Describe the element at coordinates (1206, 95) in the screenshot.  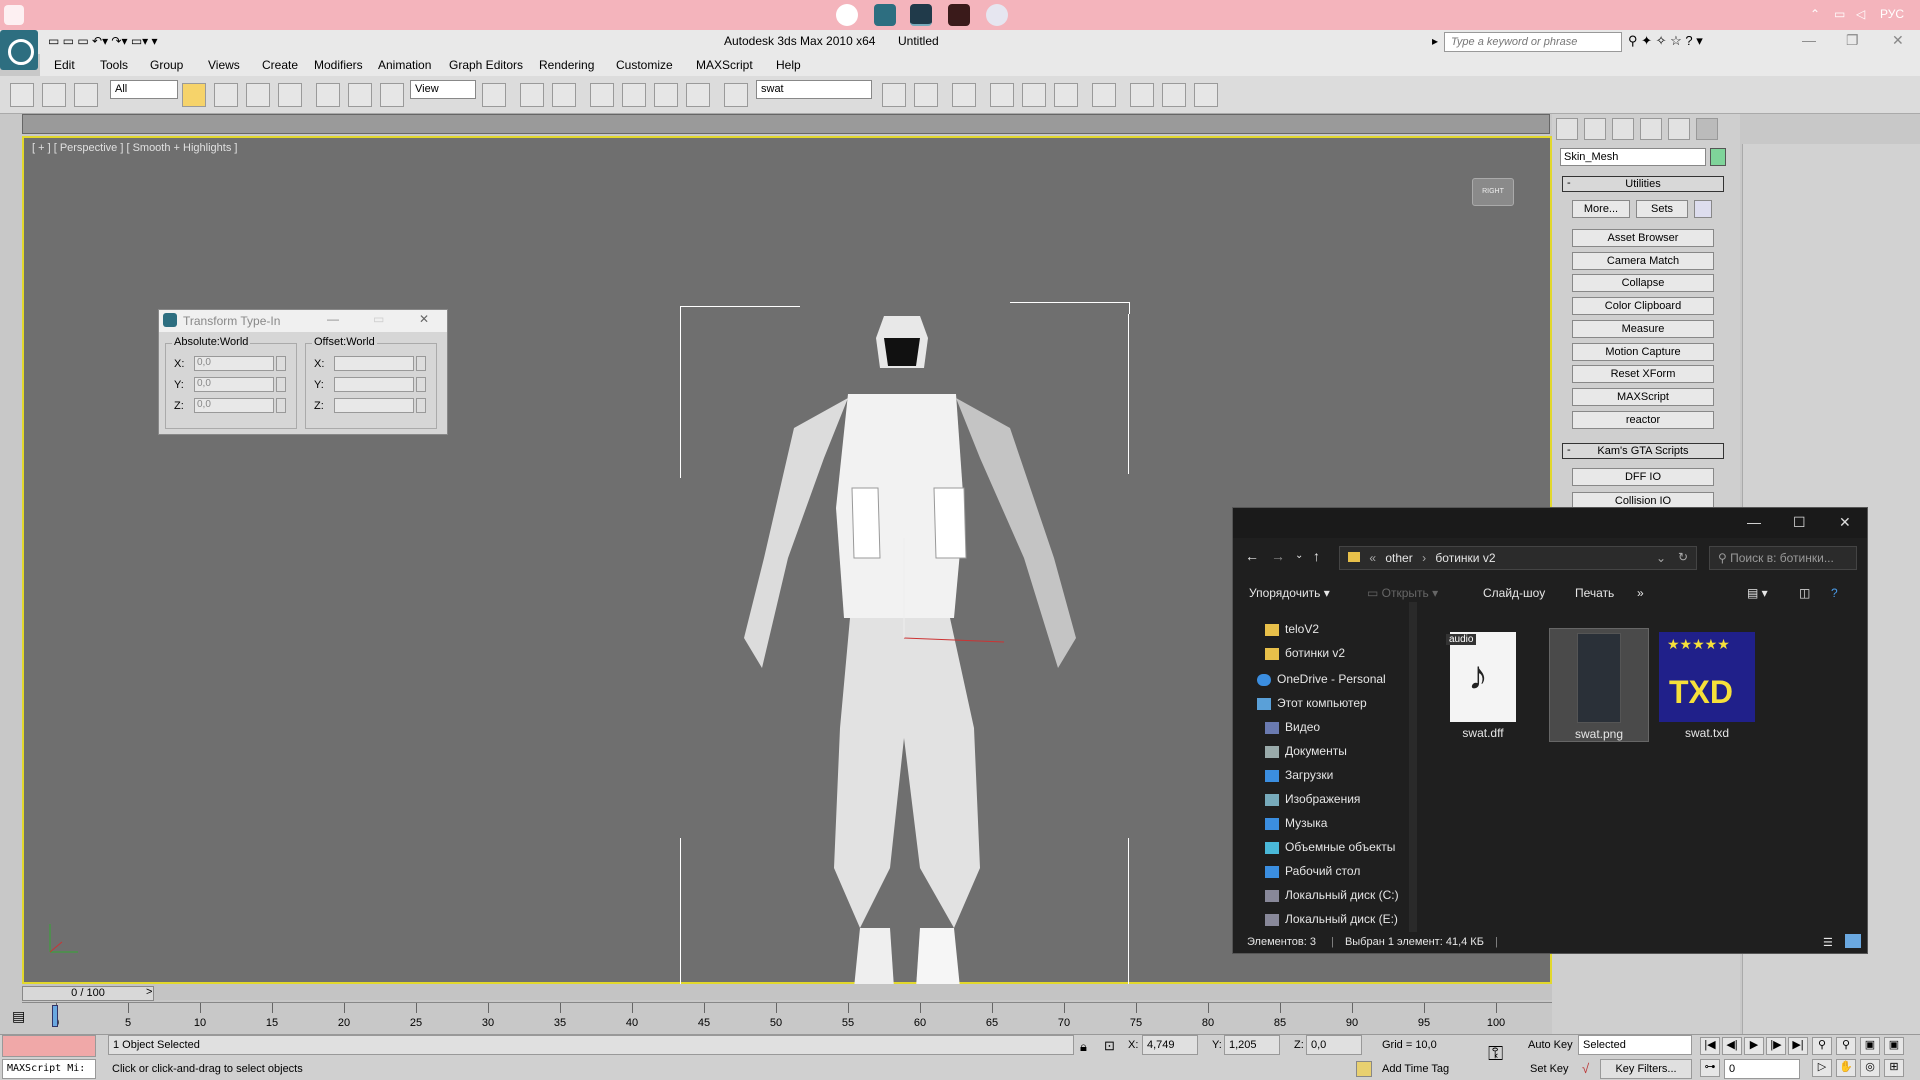
I see `render-iterative-icon` at that location.